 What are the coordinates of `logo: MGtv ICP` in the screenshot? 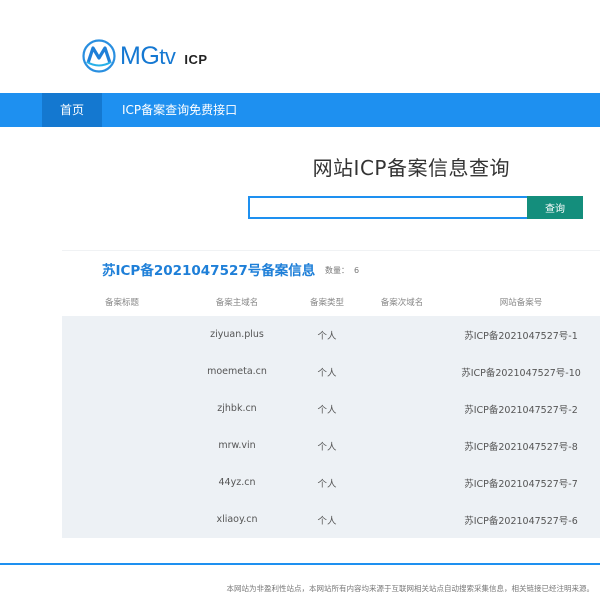 It's located at (145, 56).